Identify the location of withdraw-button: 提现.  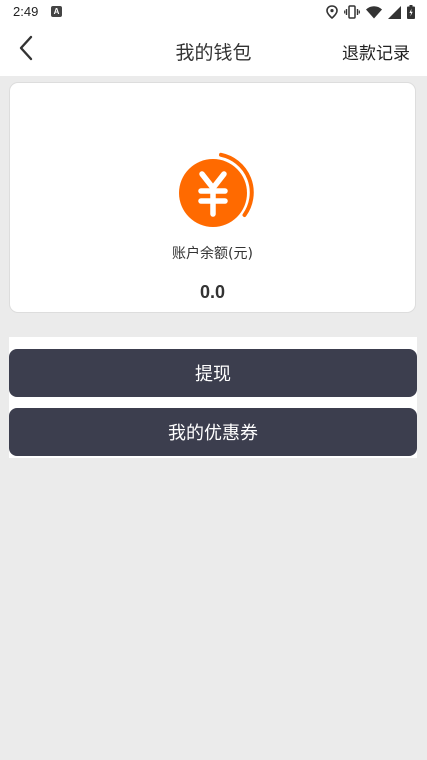
(213, 373).